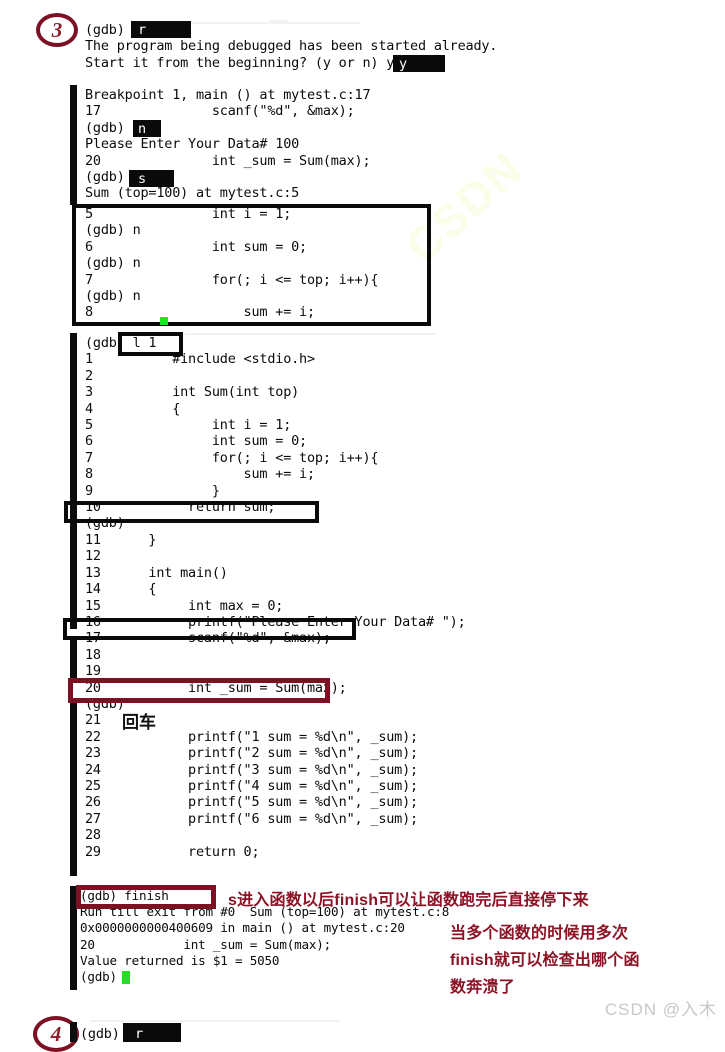 The height and width of the screenshot is (1052, 725). I want to click on terminal-cmd-r-bottom: r, so click(139, 1034).